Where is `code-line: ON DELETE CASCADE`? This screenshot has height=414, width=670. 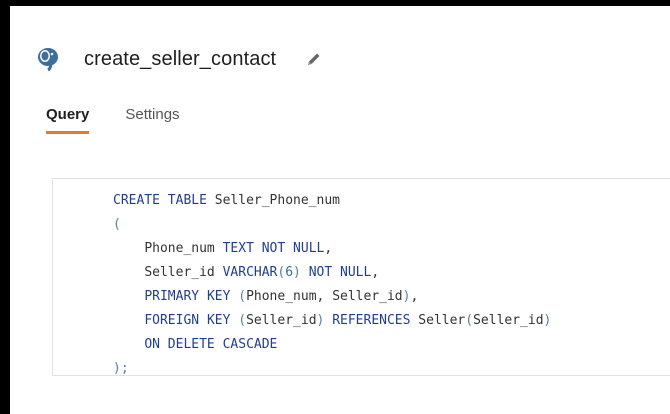
code-line: ON DELETE CASCADE is located at coordinates (211, 344).